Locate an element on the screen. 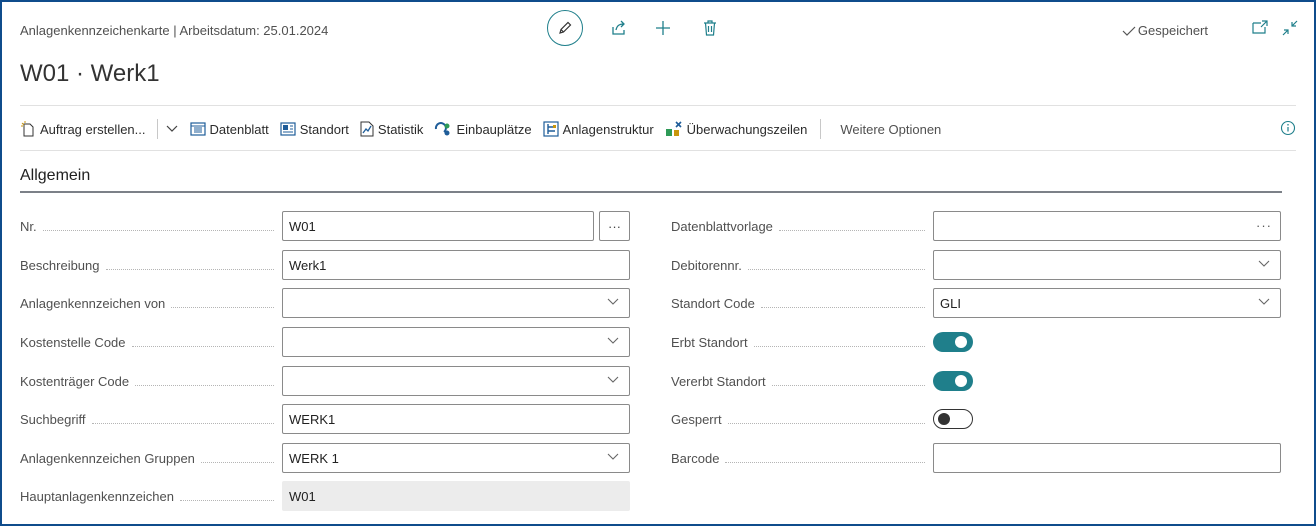  statistics-action: Statistik is located at coordinates (392, 129).